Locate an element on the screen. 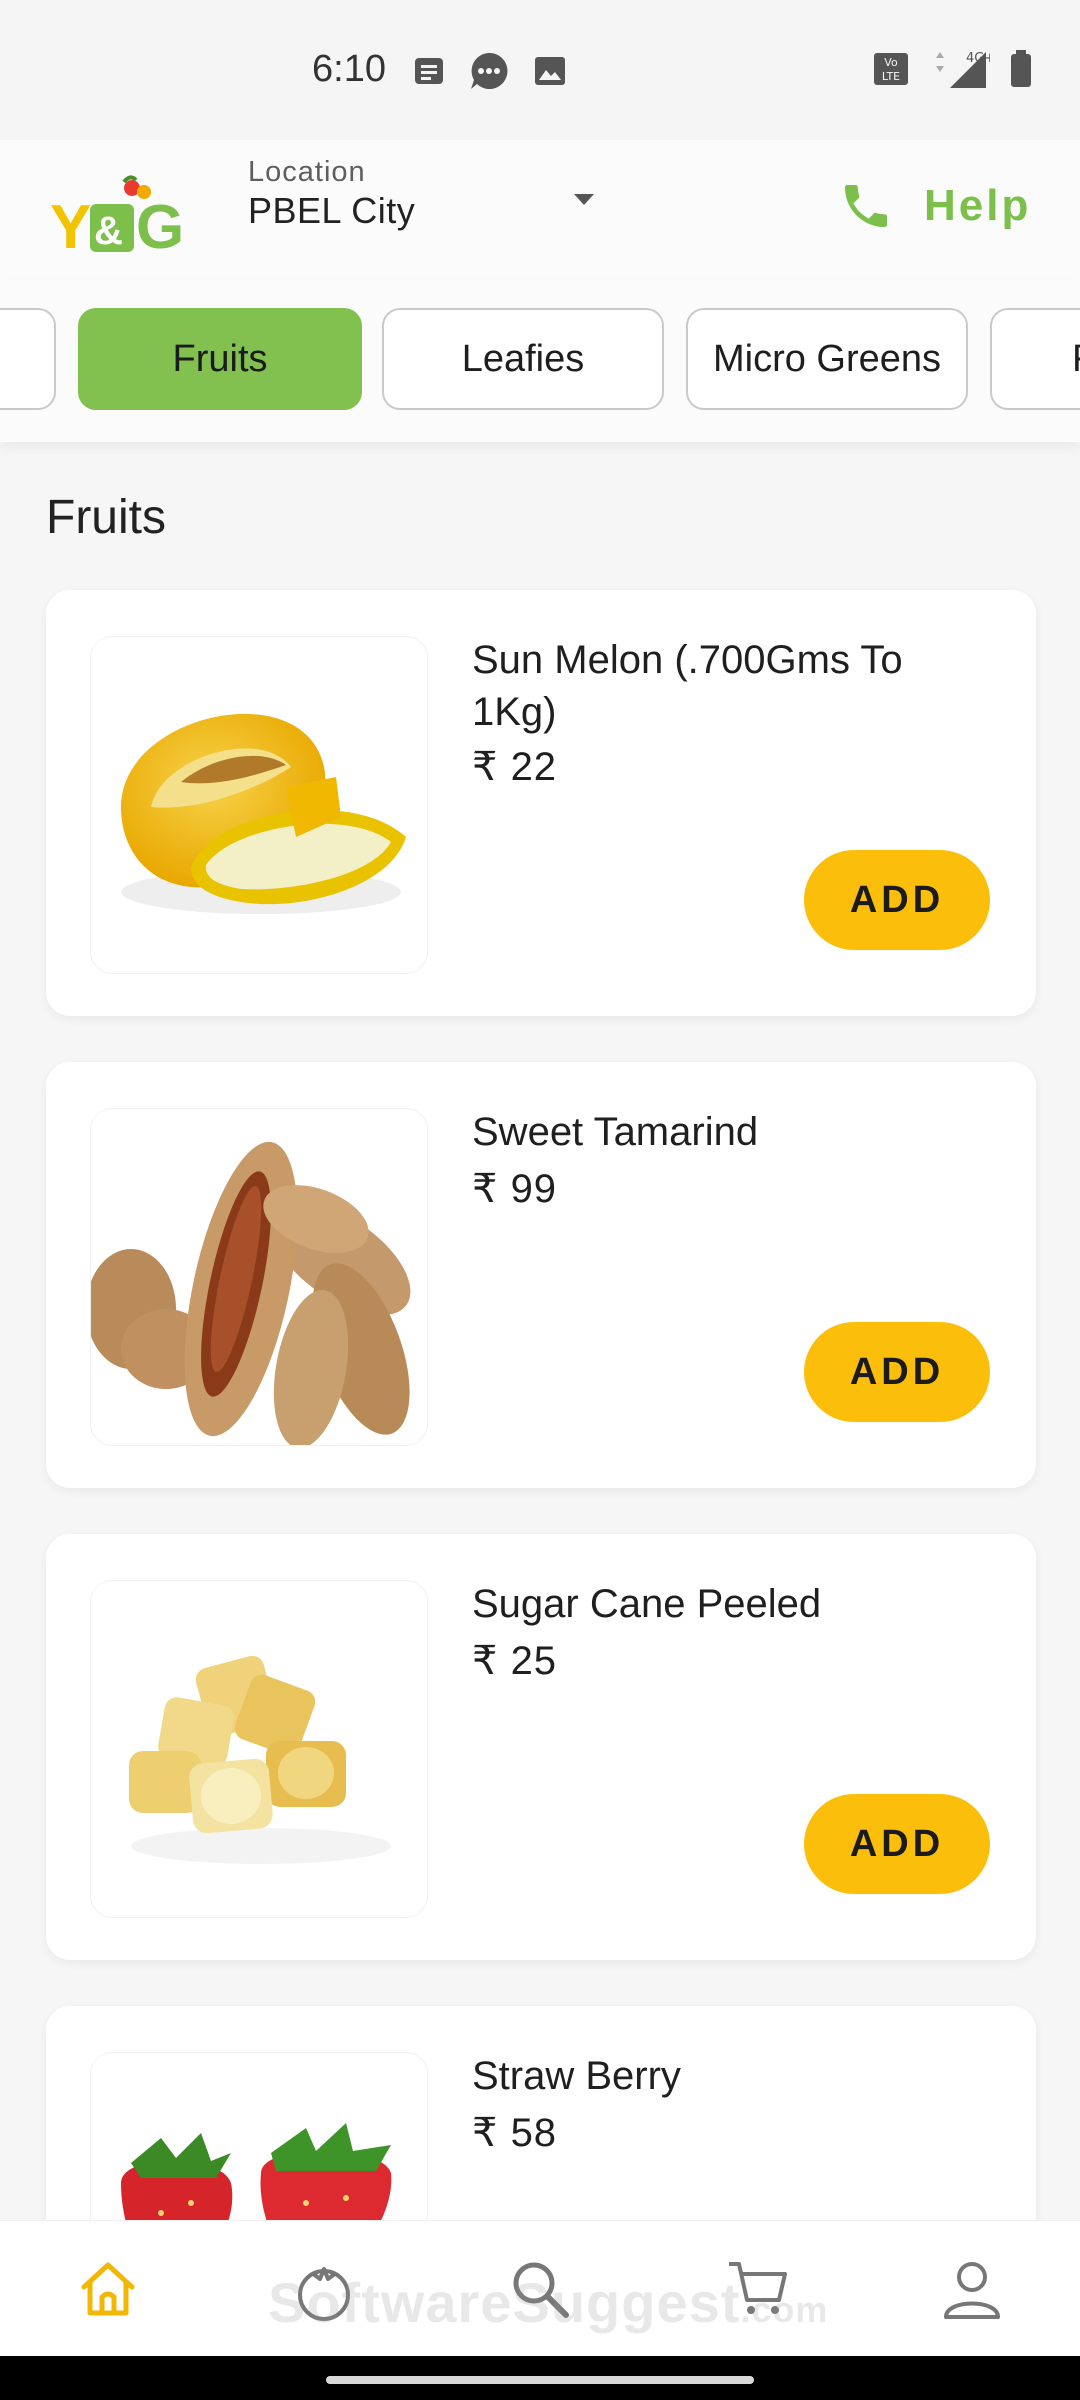 The height and width of the screenshot is (2400, 1080). svg-text: Vo is located at coordinates (891, 62).